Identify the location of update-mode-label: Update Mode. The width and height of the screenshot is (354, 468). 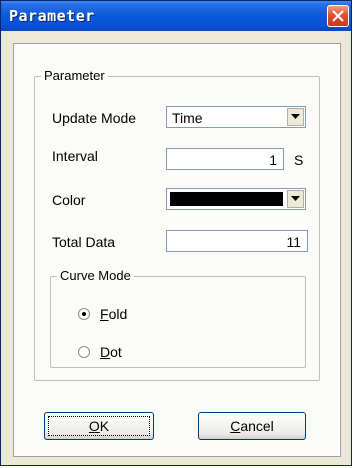
(94, 118).